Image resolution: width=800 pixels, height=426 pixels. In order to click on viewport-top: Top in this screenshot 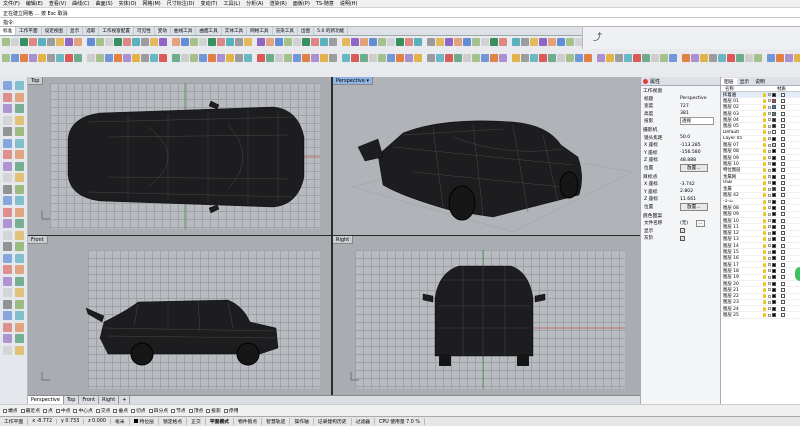, I will do `click(179, 156)`.